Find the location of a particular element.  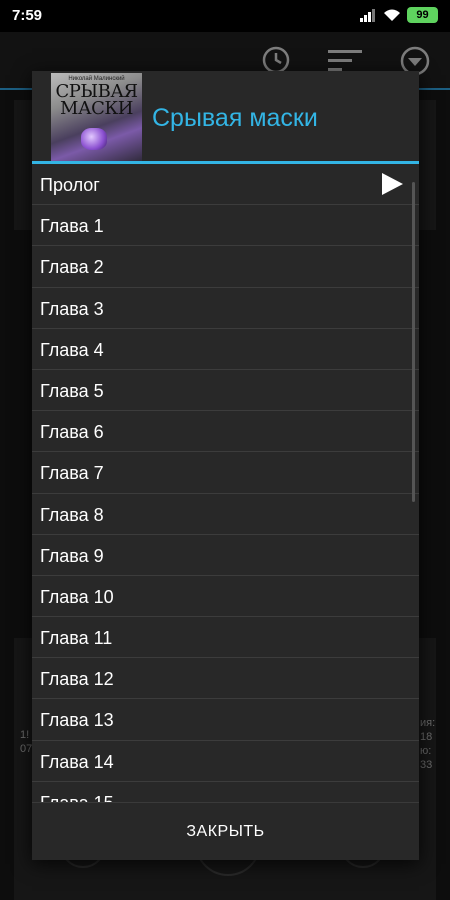

play-icon is located at coordinates (392, 184).